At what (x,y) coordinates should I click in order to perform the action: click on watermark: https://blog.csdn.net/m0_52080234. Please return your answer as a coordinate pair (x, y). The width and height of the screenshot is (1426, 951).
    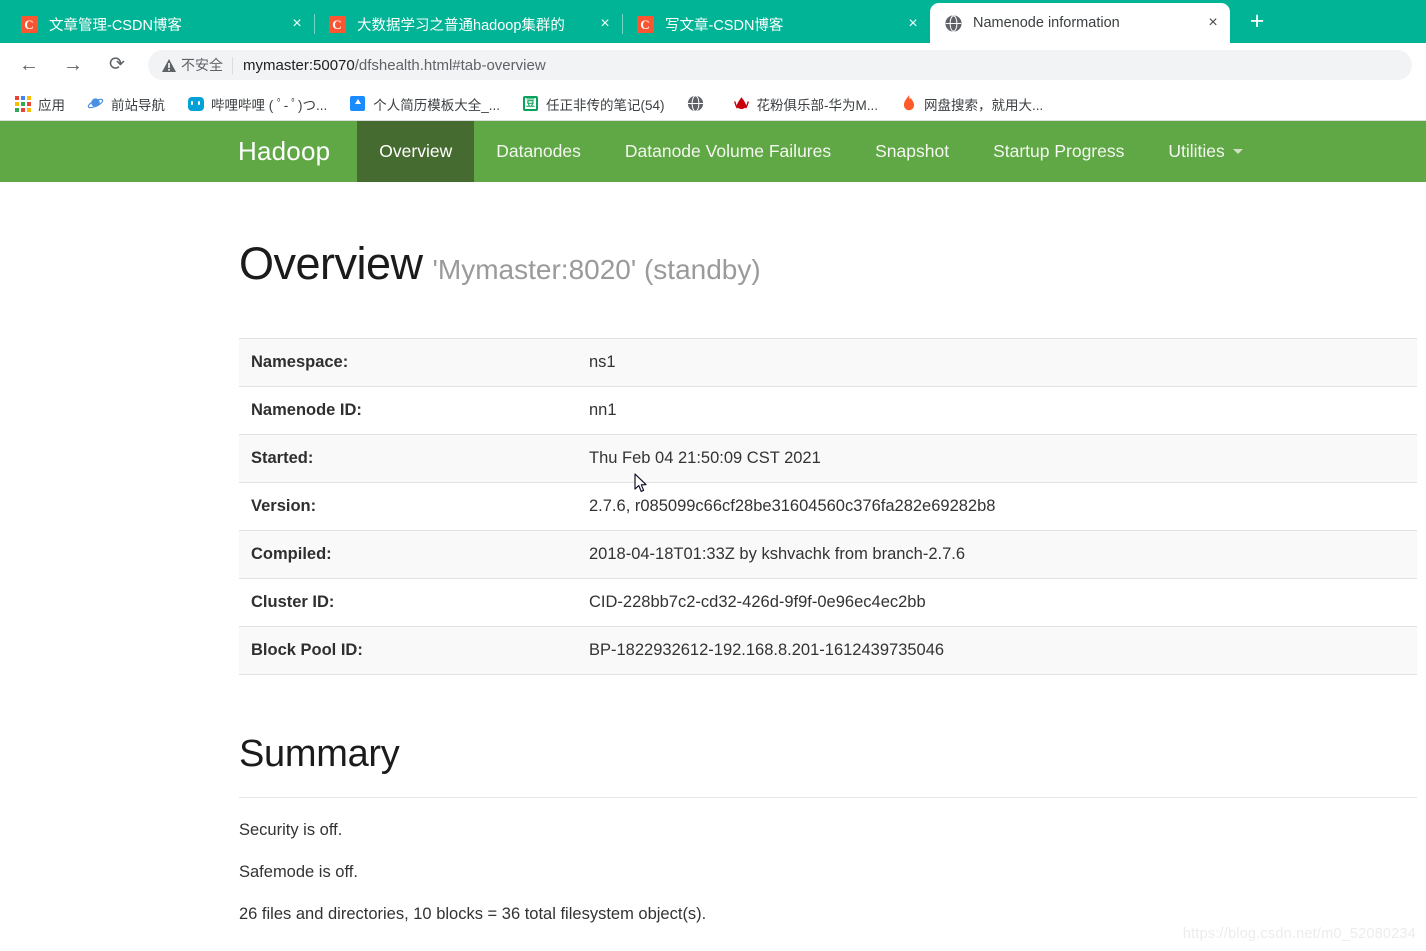
    Looking at the image, I should click on (1299, 934).